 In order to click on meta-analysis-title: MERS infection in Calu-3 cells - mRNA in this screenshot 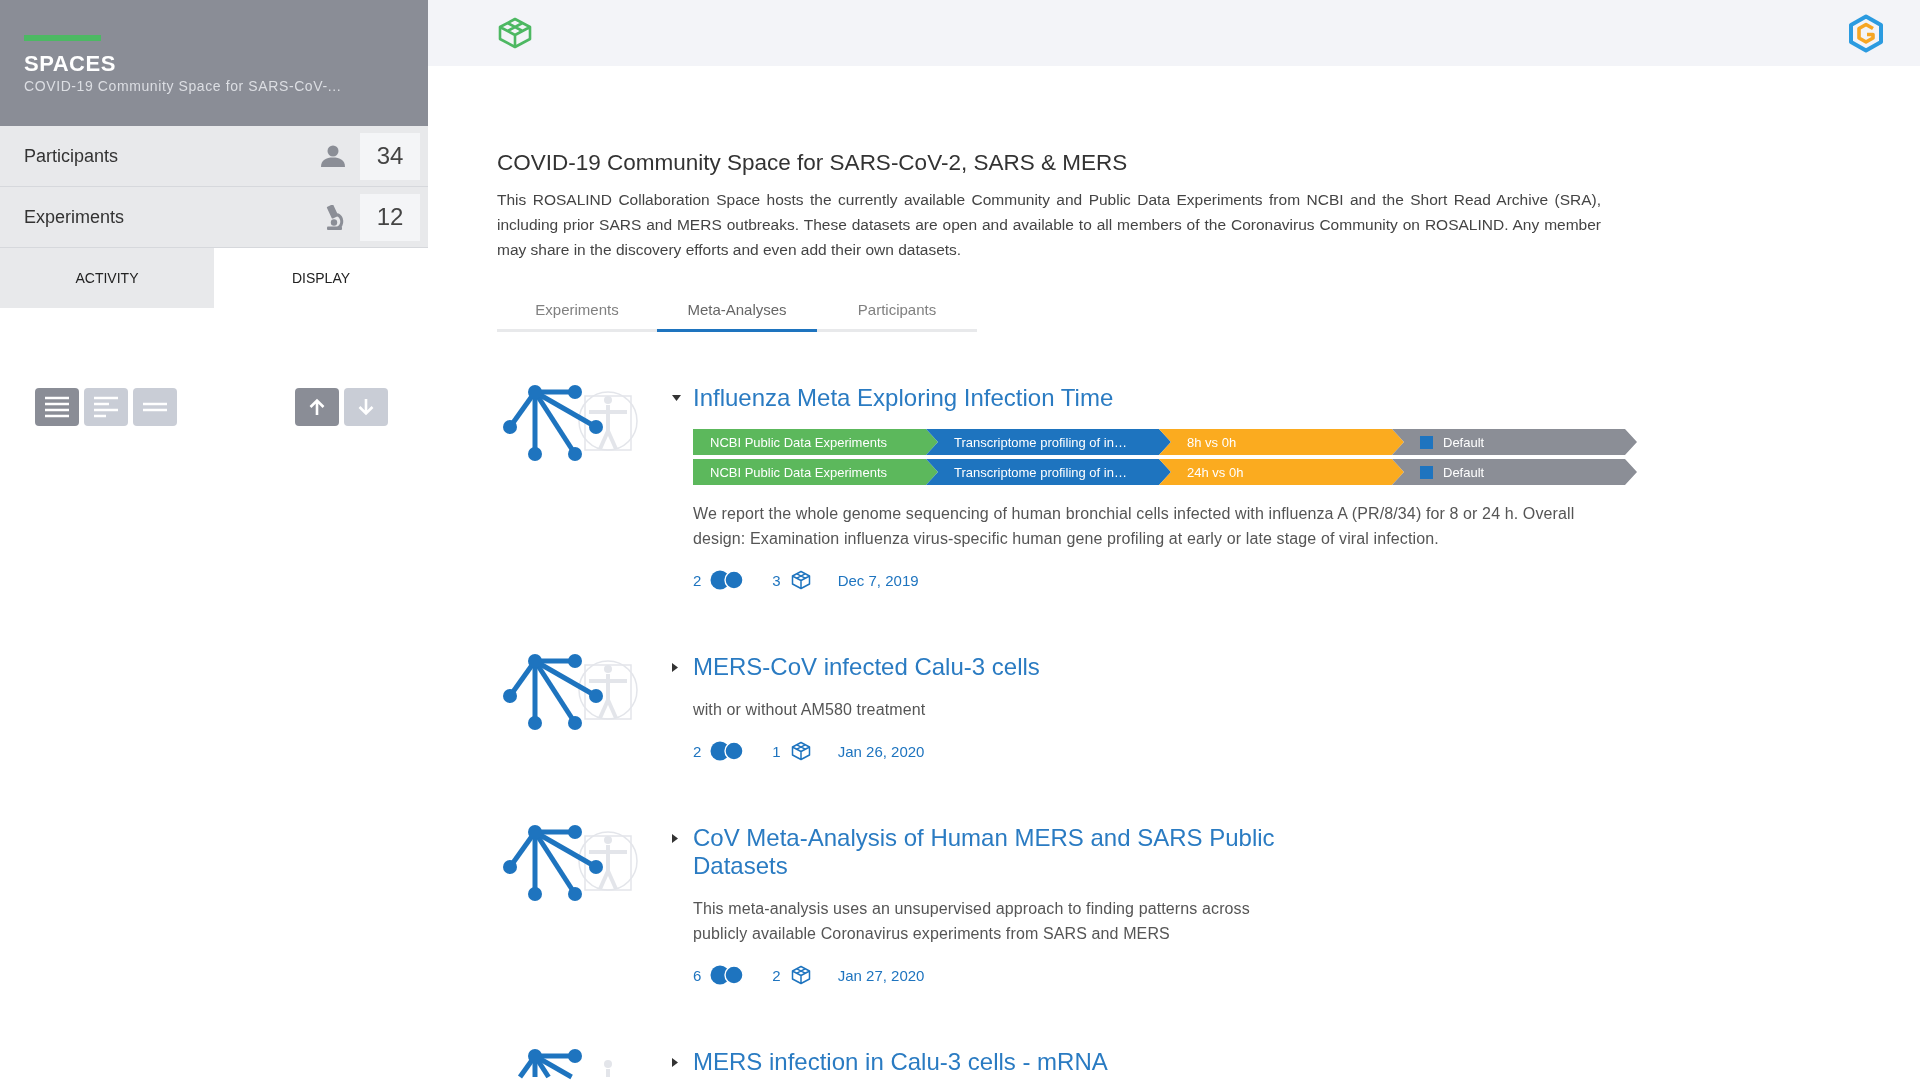, I will do `click(900, 1062)`.